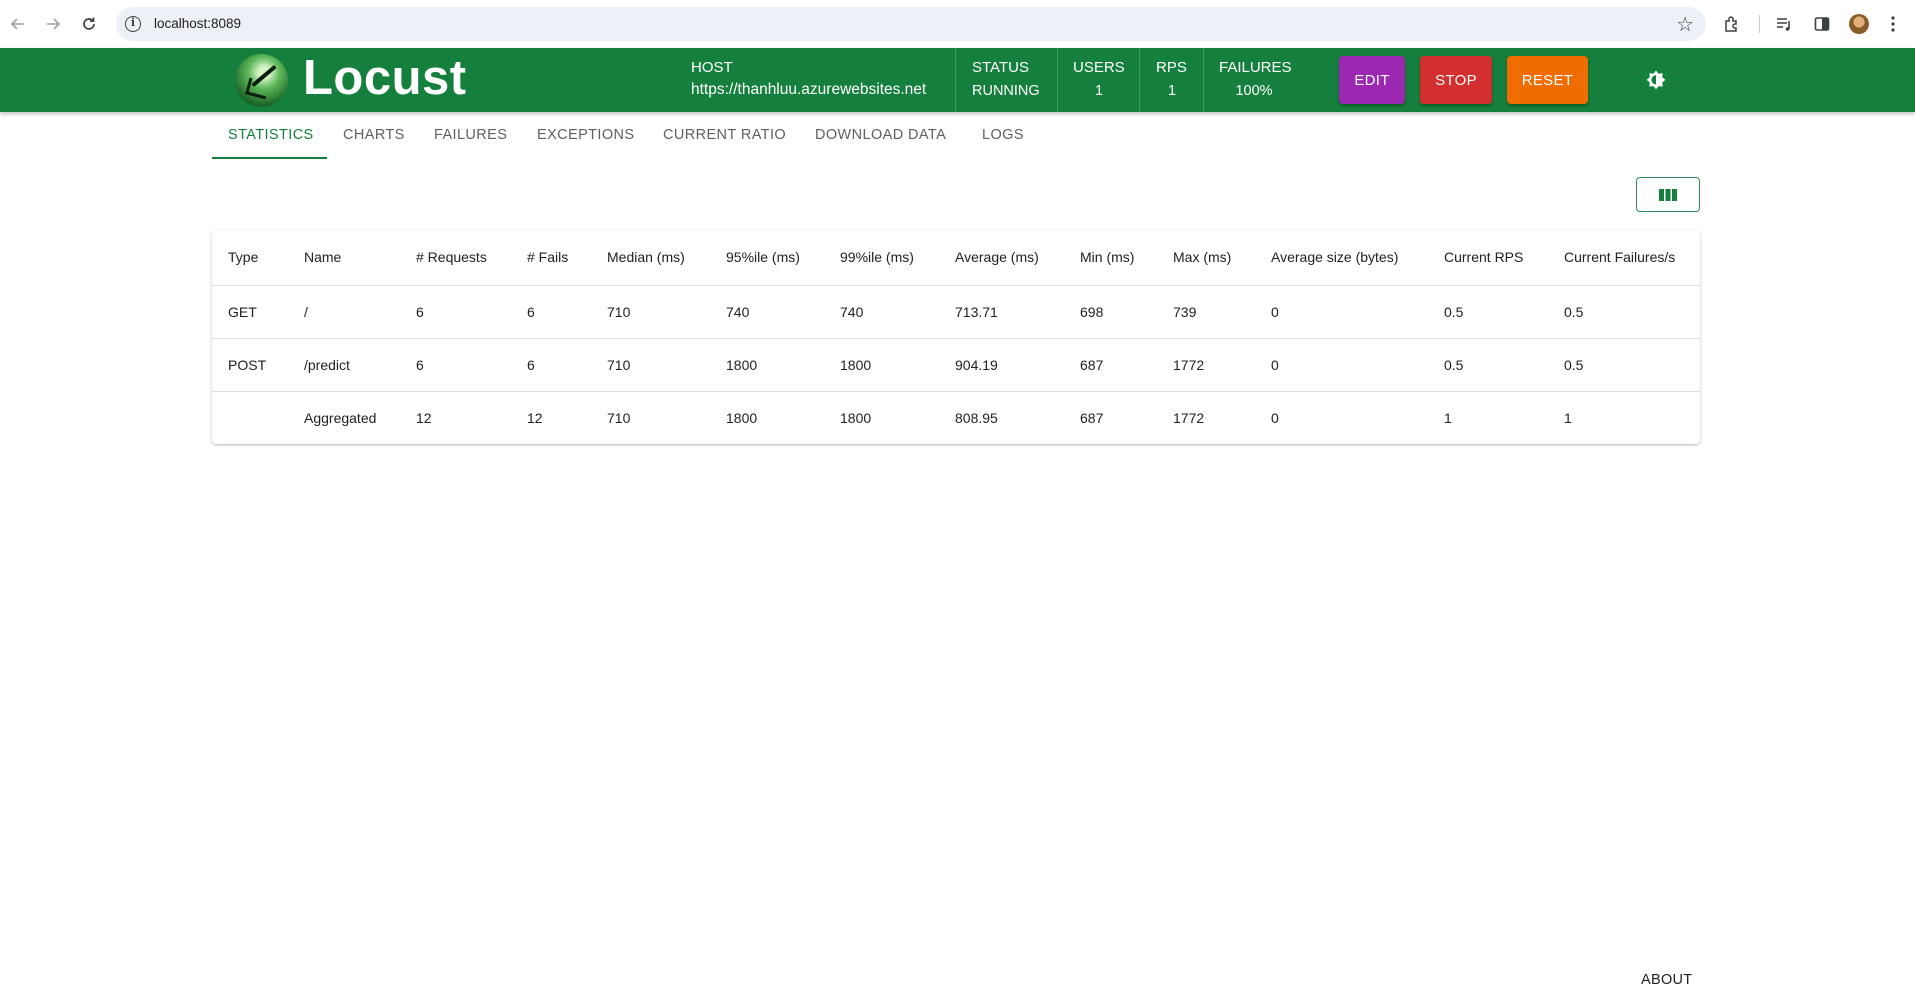 Image resolution: width=1915 pixels, height=1001 pixels. I want to click on column-header: Type, so click(250, 258).